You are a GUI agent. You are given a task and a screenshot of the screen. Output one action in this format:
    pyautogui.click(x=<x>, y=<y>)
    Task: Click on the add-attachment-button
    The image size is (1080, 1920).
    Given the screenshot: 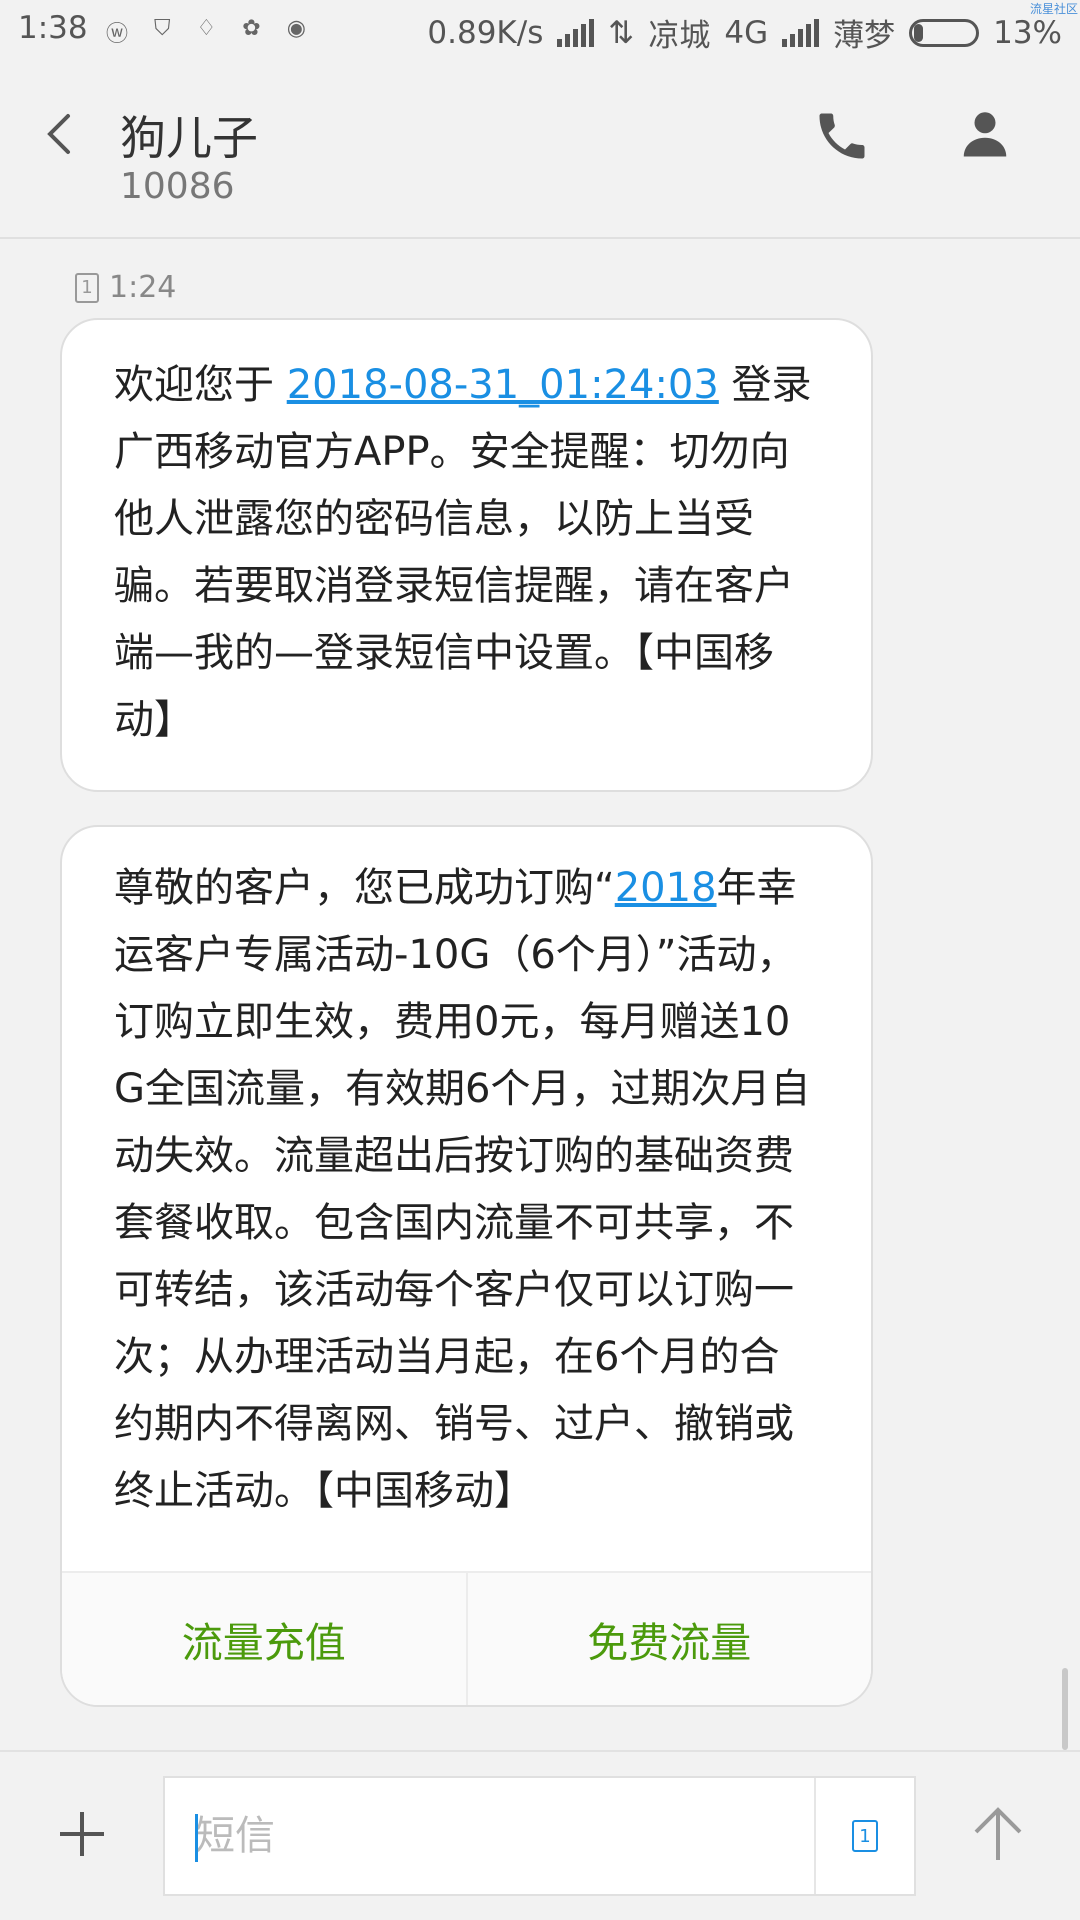 What is the action you would take?
    pyautogui.click(x=82, y=1834)
    